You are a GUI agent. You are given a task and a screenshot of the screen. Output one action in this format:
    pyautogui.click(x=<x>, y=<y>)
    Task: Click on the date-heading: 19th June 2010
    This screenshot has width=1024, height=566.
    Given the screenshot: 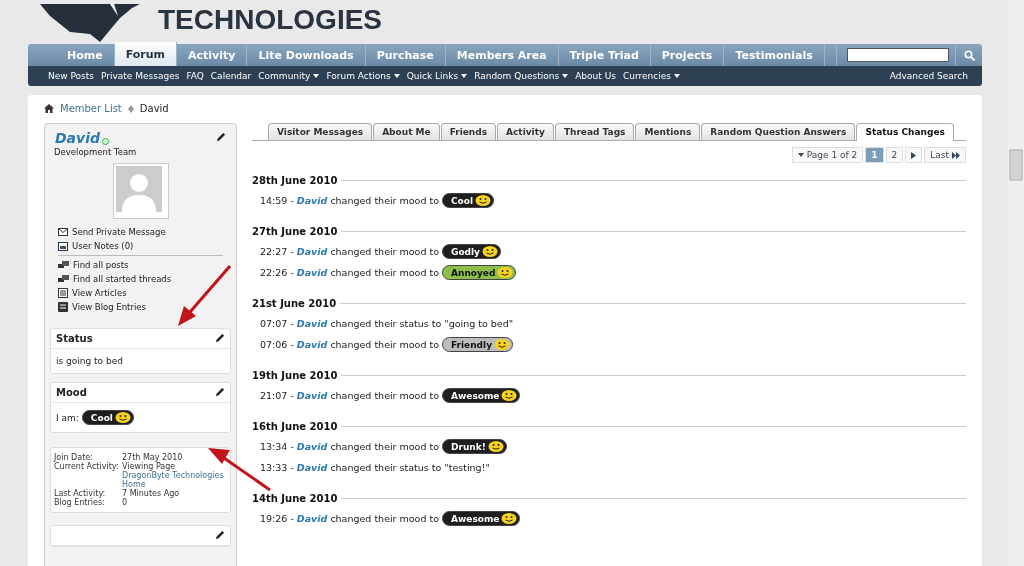 What is the action you would take?
    pyautogui.click(x=295, y=375)
    